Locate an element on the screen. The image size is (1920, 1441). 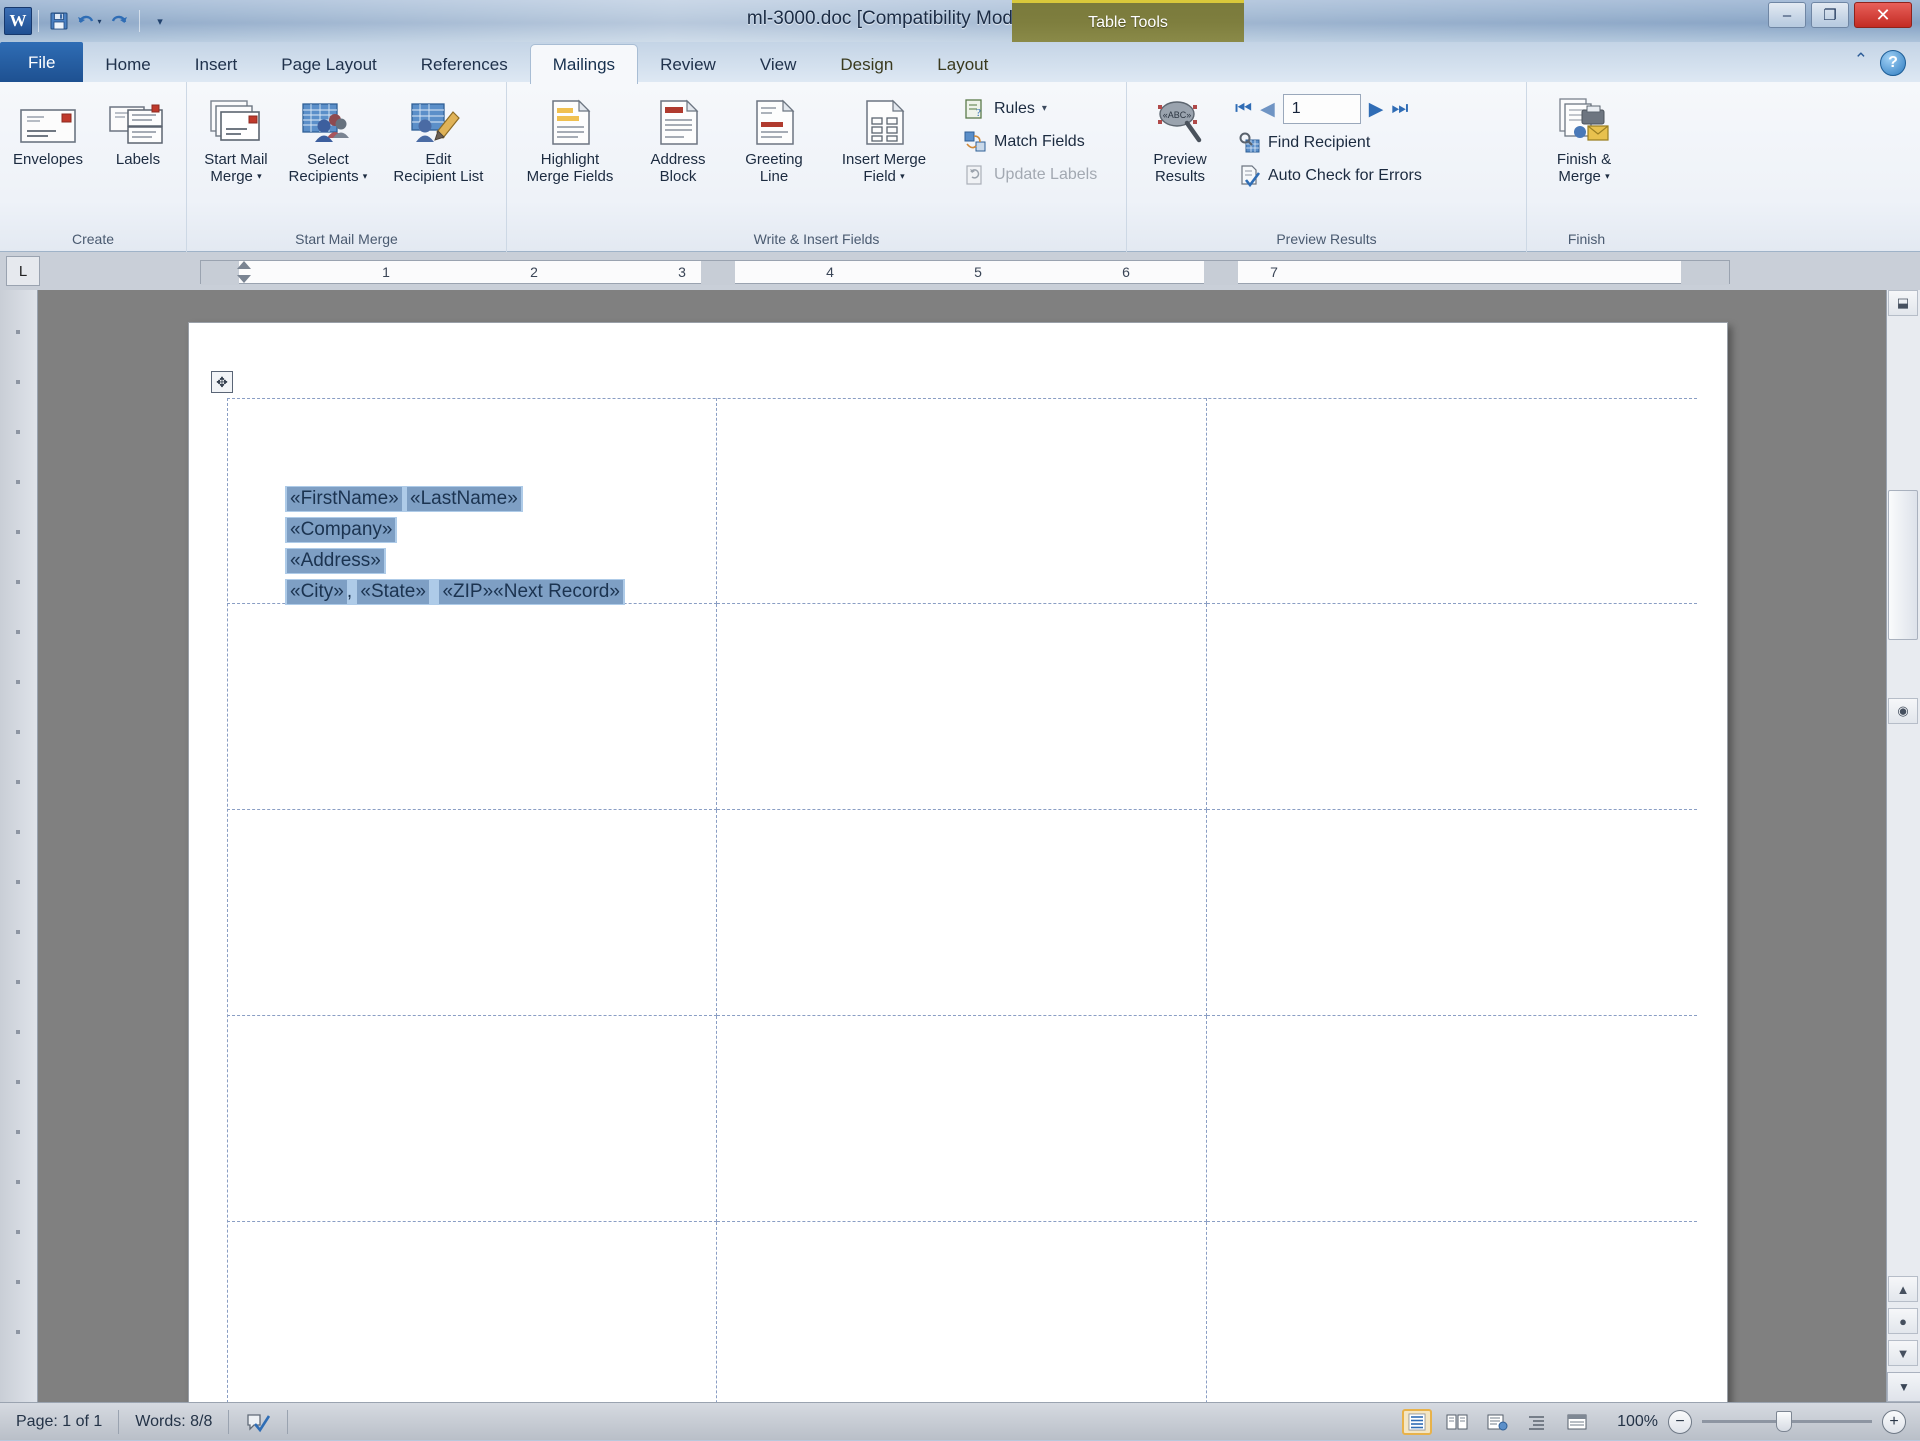
outline-icon is located at coordinates (1537, 1422).